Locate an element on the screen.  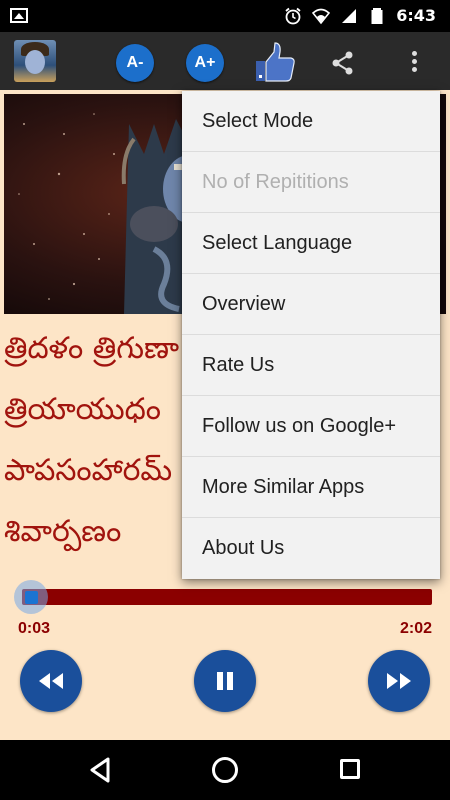
app-avatar is located at coordinates (35, 61).